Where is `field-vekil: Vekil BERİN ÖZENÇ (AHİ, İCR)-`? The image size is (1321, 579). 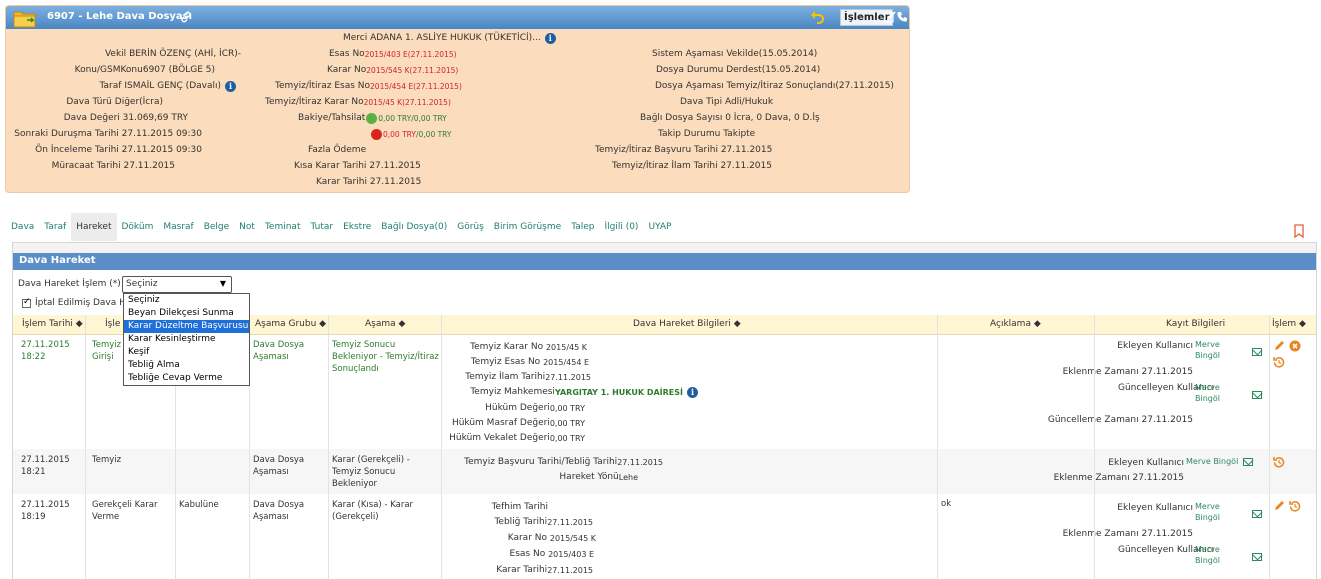 field-vekil: Vekil BERİN ÖZENÇ (AHİ, İCR)- is located at coordinates (172, 54).